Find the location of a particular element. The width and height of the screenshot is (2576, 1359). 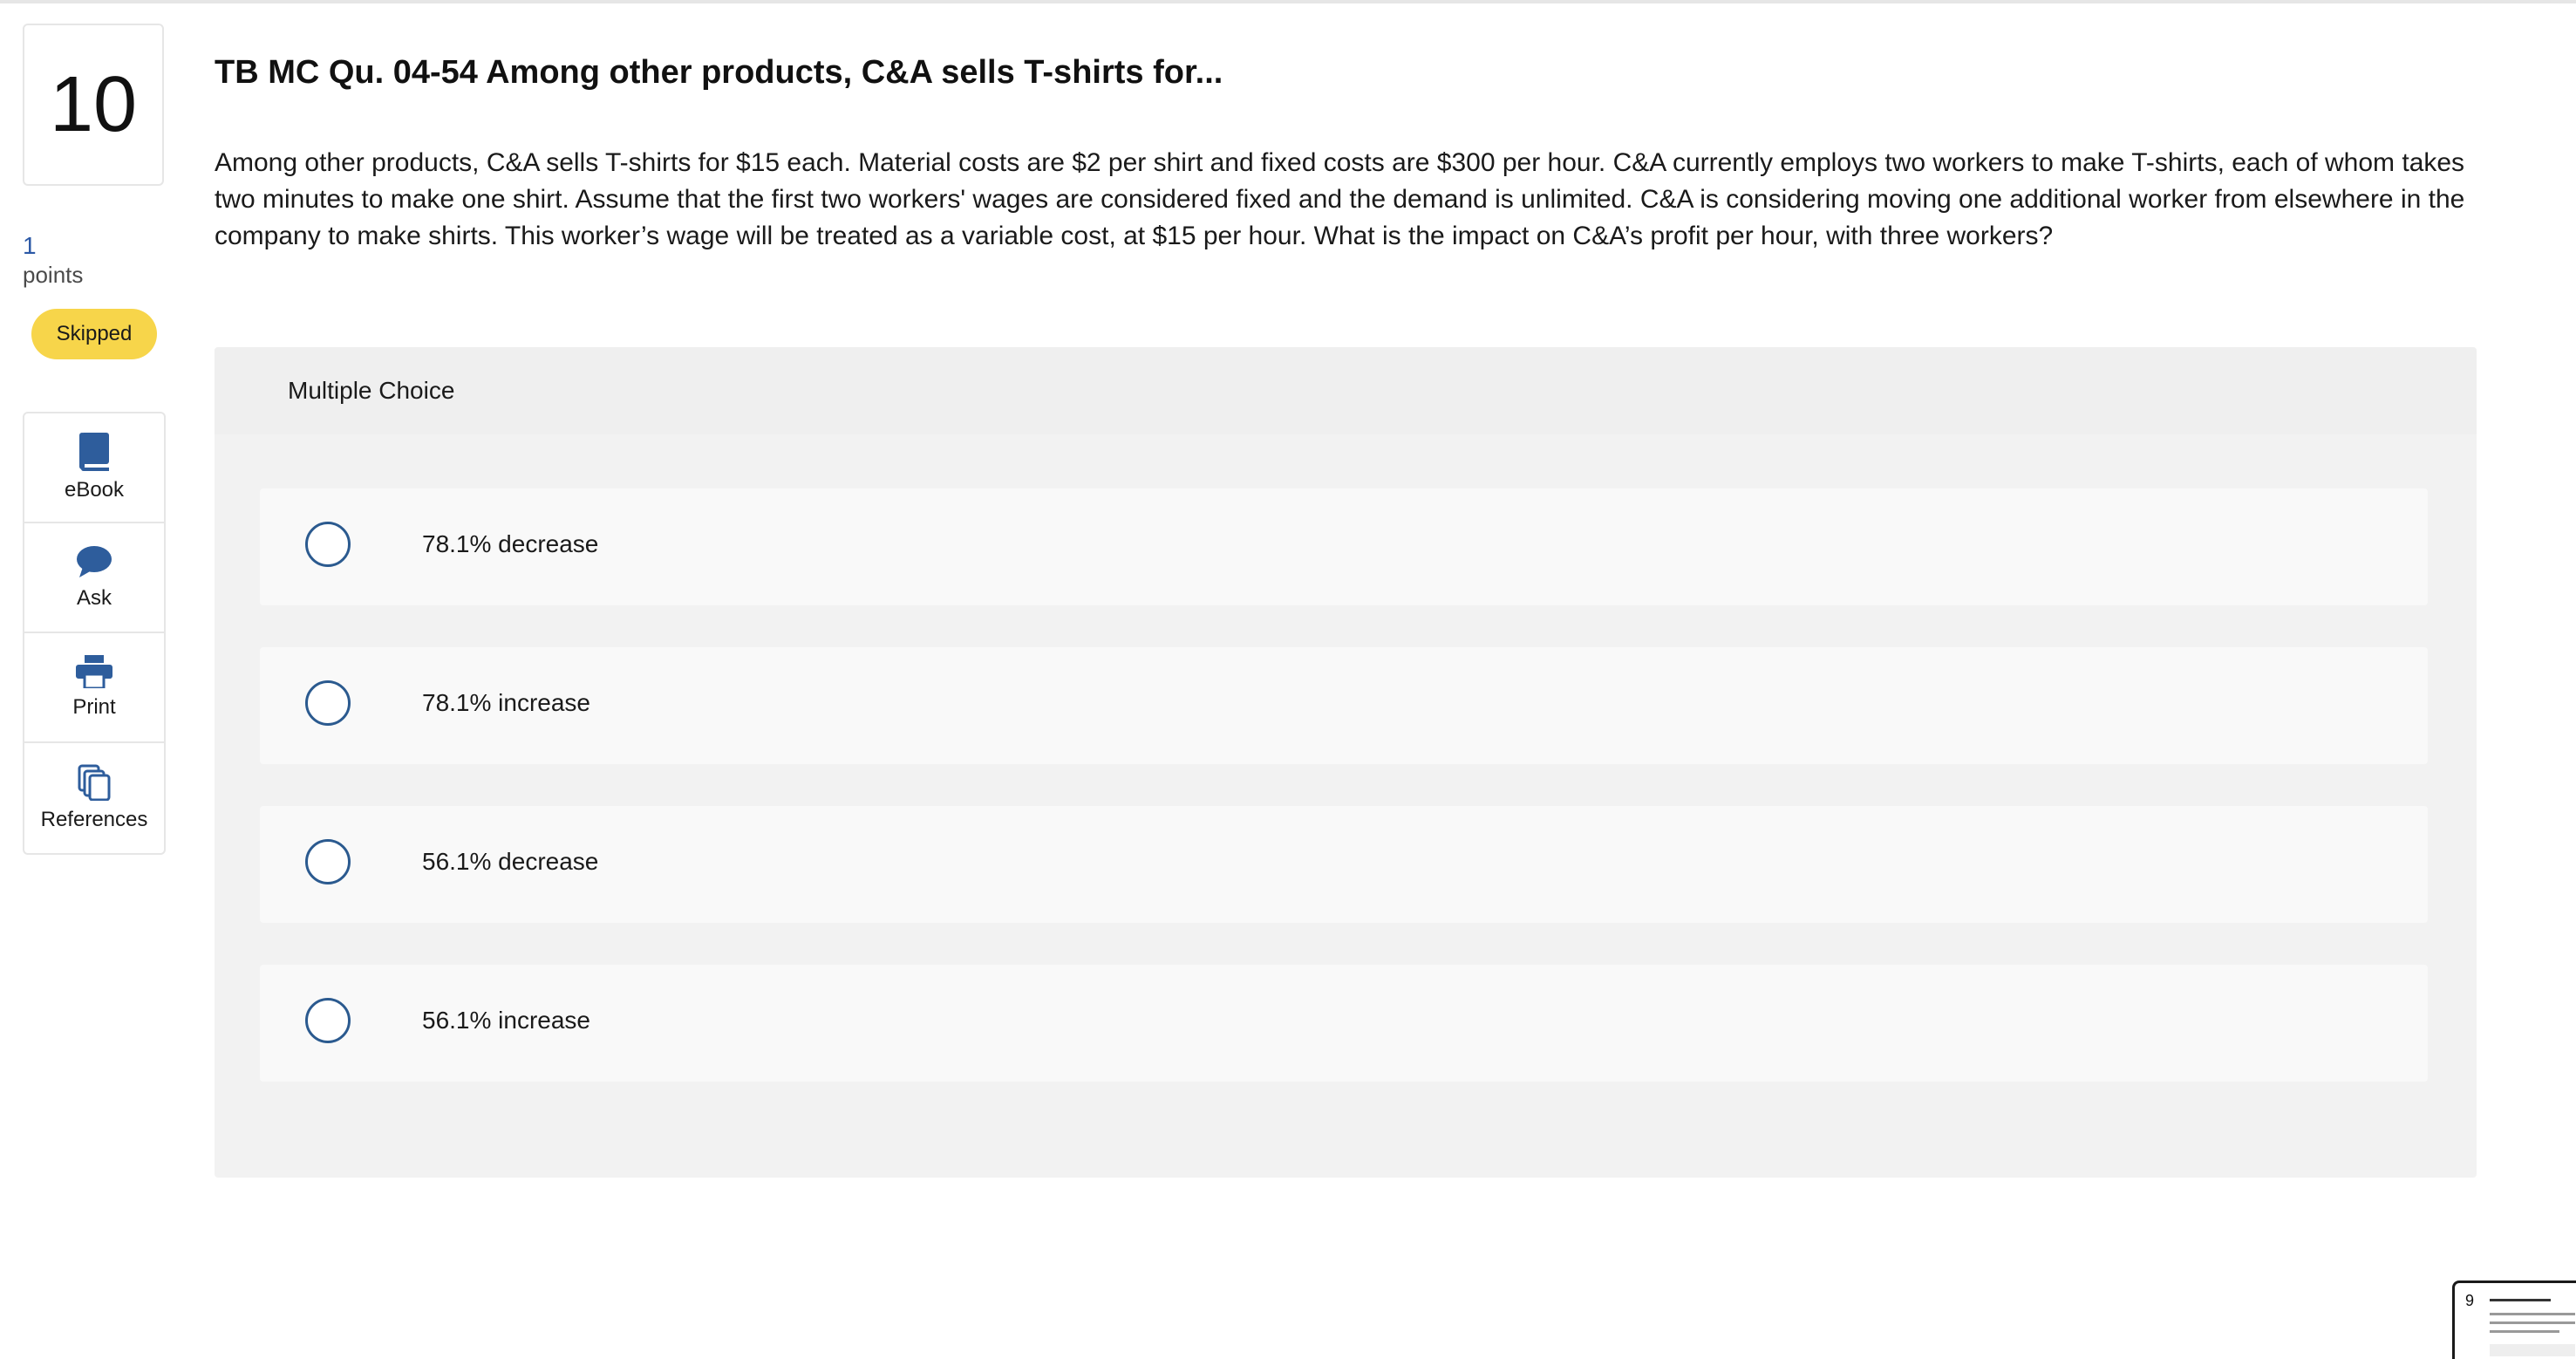

answer-option: 78.1% decrease is located at coordinates (1344, 546).